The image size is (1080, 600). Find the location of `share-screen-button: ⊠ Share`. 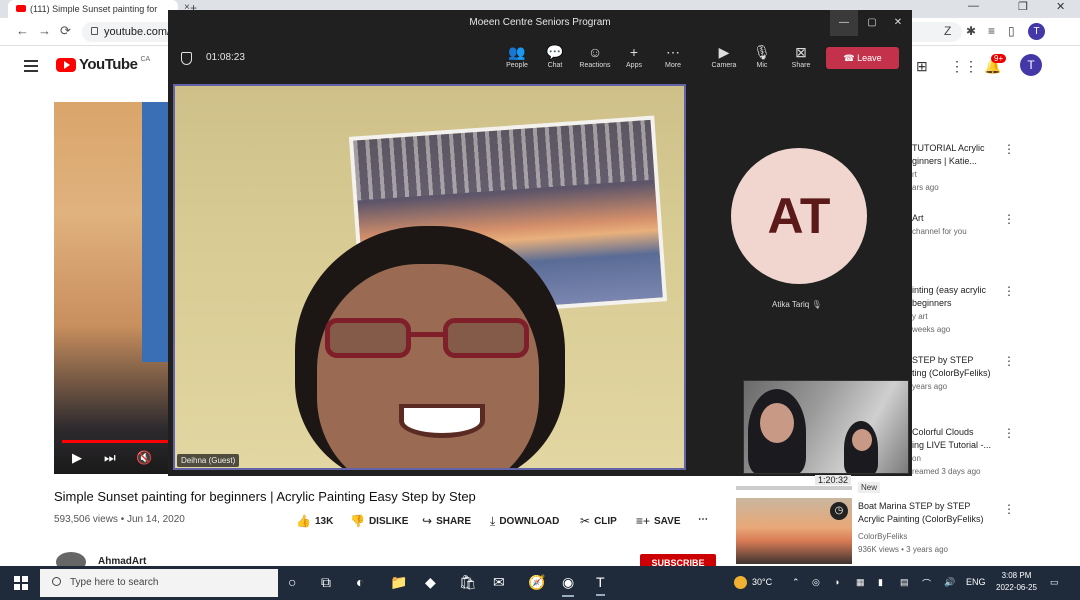

share-screen-button: ⊠ Share is located at coordinates (801, 56).